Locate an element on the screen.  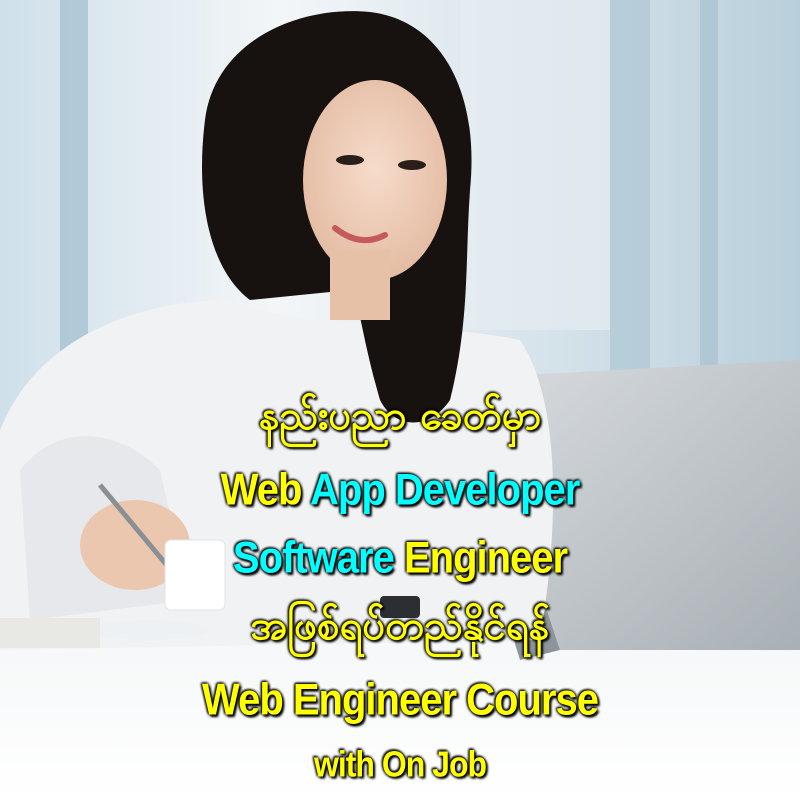
headline-line-5: Web Engineer Course is located at coordinates (400, 700).